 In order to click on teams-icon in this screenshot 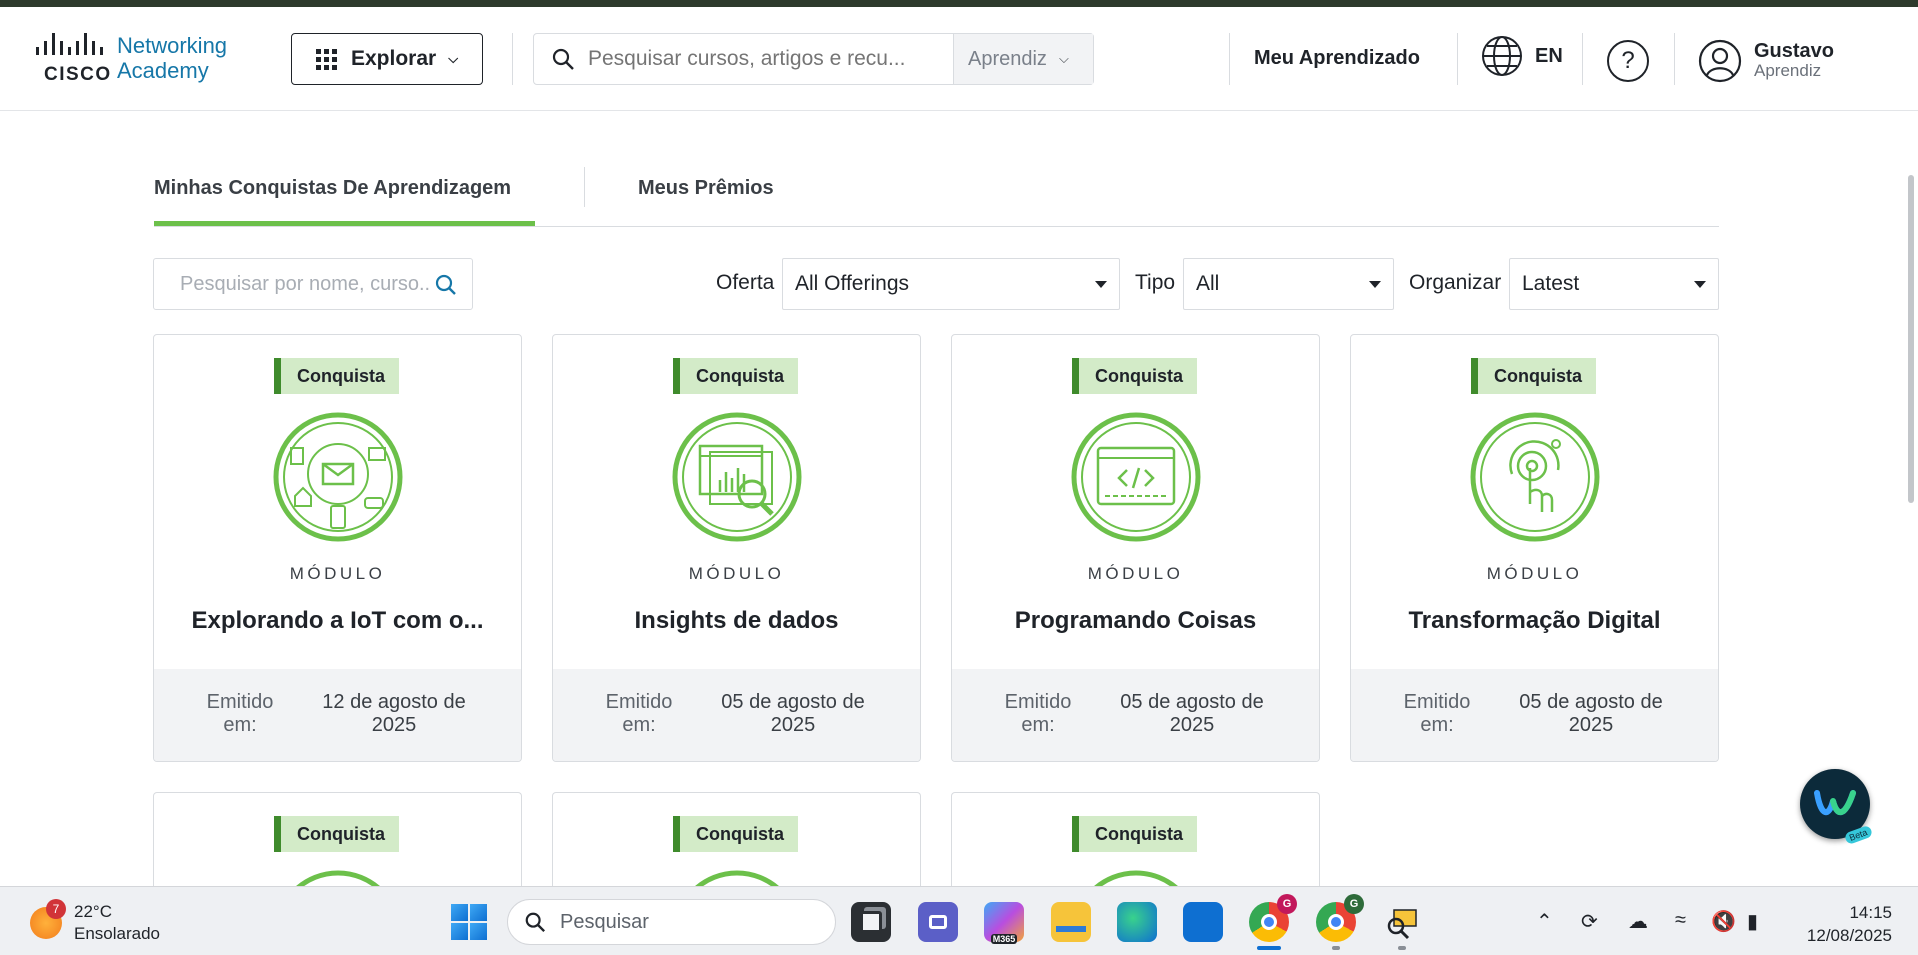, I will do `click(938, 922)`.